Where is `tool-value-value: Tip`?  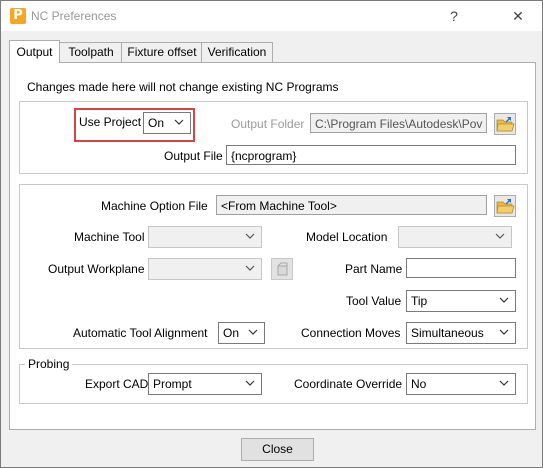 tool-value-value: Tip is located at coordinates (419, 301).